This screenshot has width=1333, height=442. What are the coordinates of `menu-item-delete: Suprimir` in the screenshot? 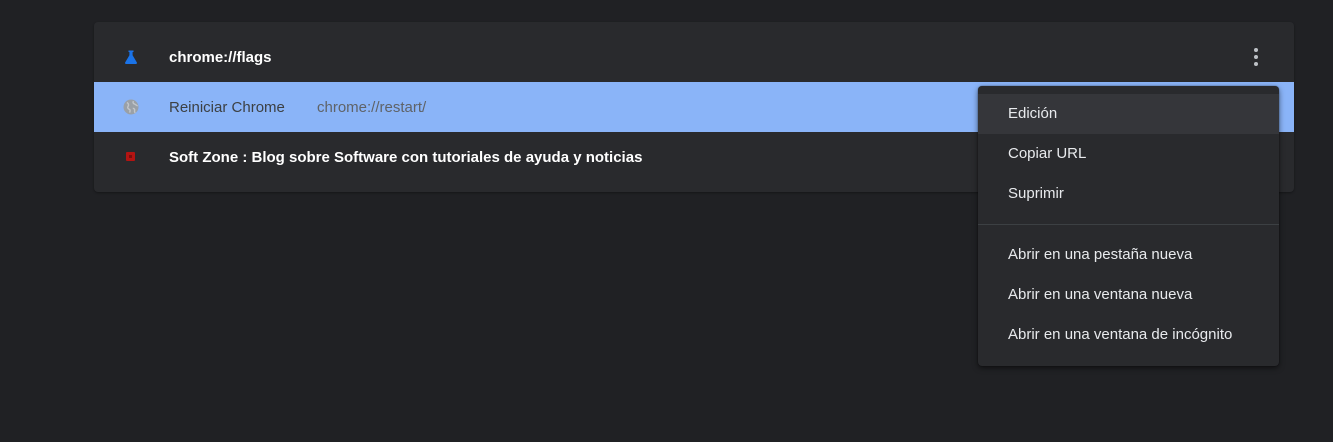 It's located at (1128, 194).